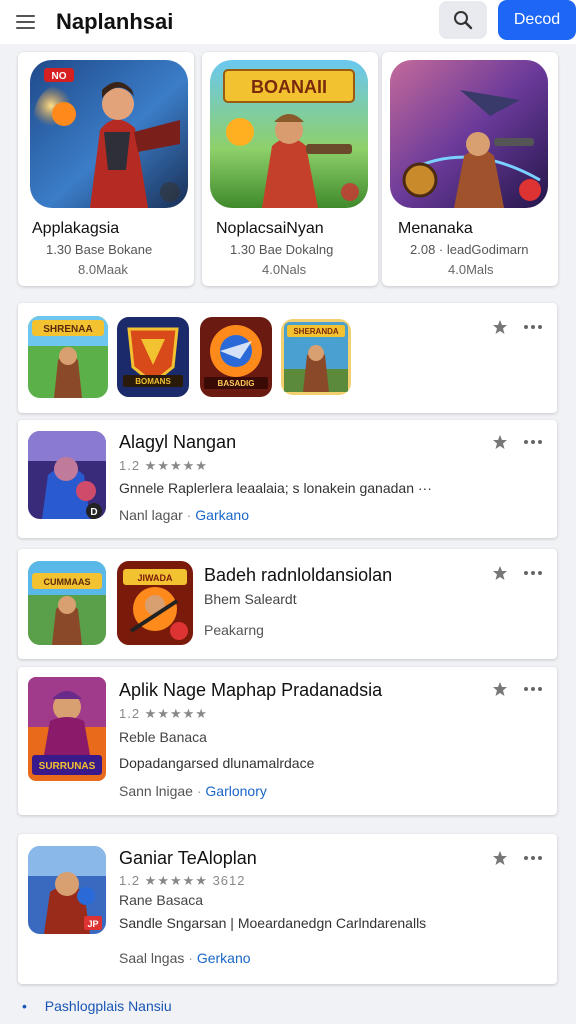 The image size is (576, 1024). What do you see at coordinates (93, 512) in the screenshot?
I see `svg-text: D` at bounding box center [93, 512].